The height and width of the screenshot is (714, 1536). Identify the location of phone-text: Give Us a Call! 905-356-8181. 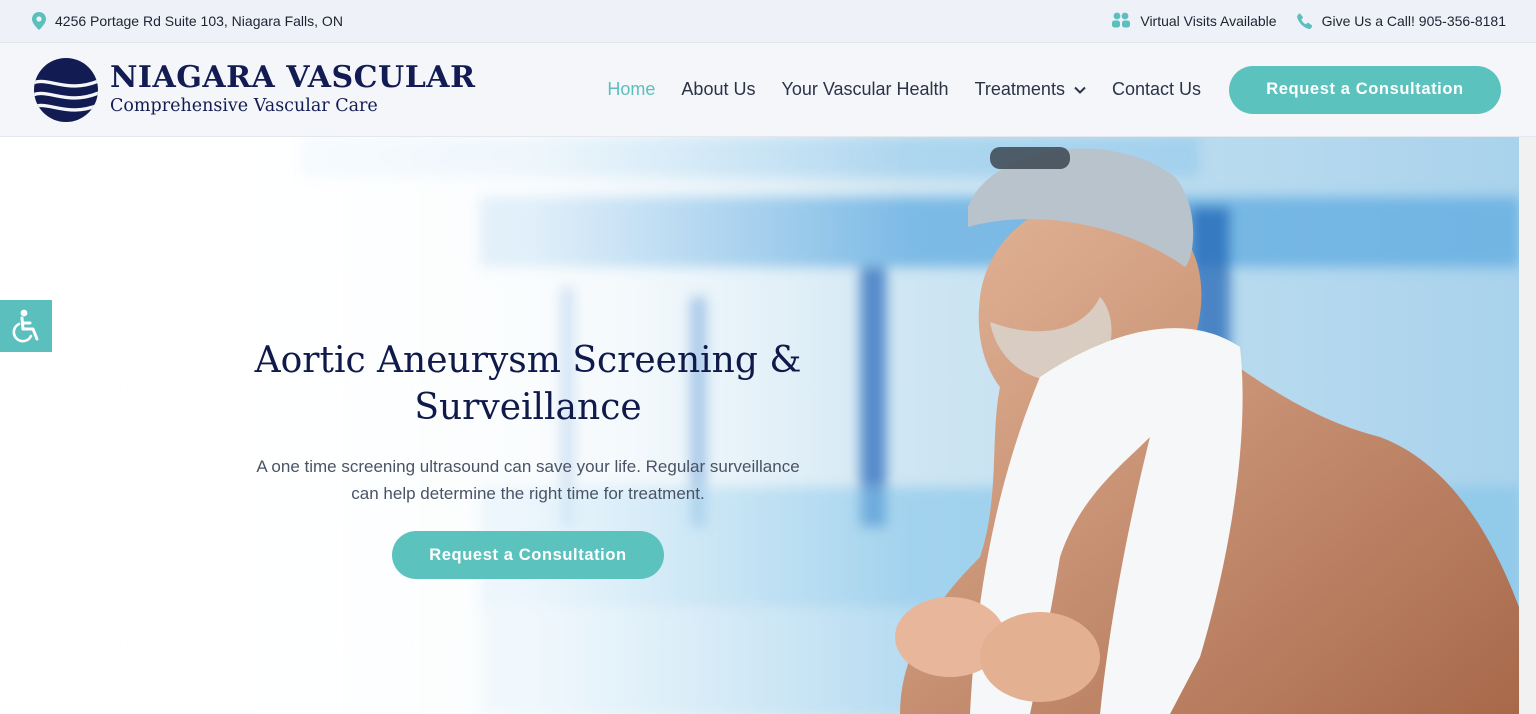
(1413, 21).